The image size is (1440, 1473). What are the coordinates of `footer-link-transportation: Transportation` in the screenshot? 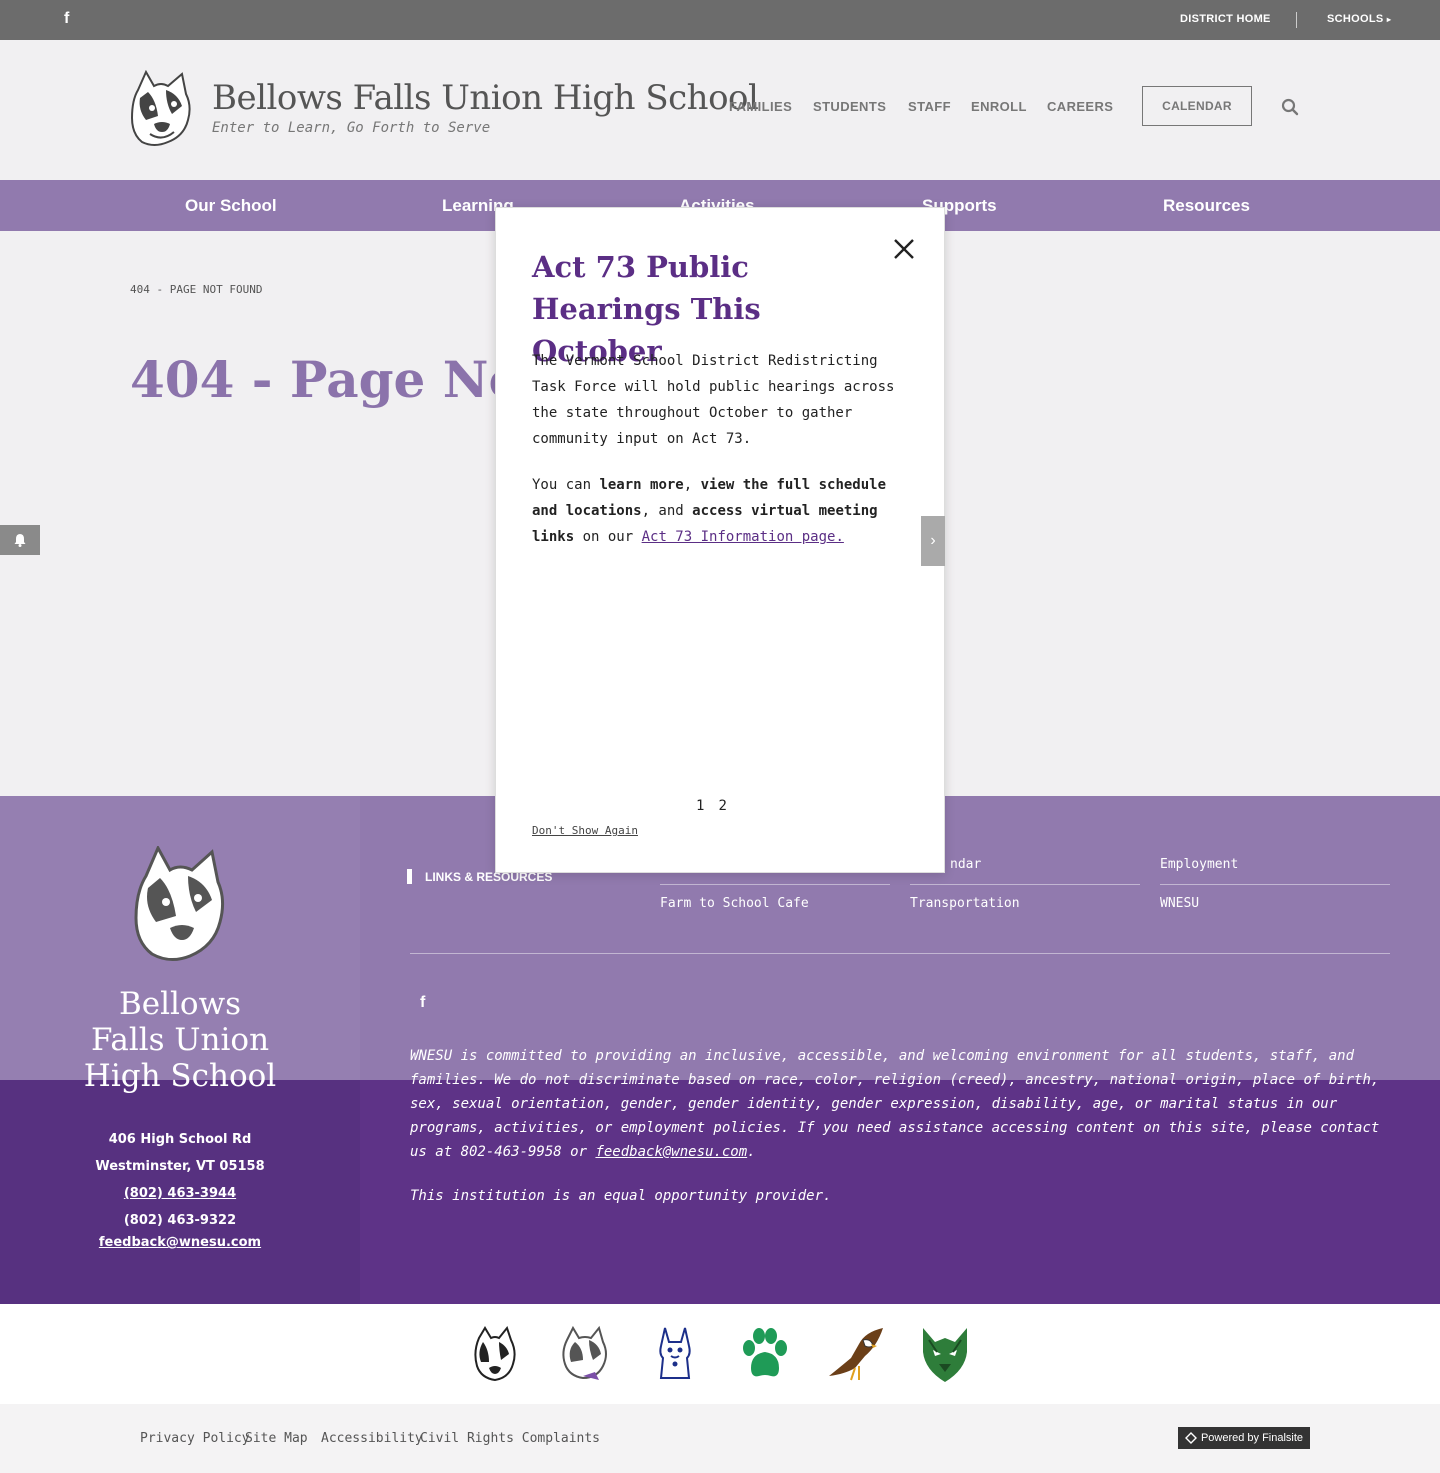 It's located at (965, 903).